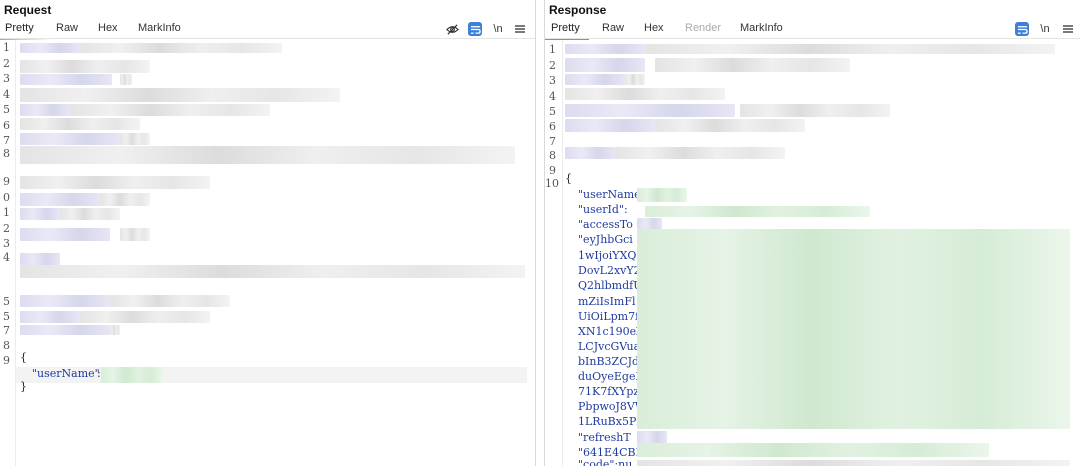 This screenshot has width=1080, height=466. Describe the element at coordinates (603, 209) in the screenshot. I see `json-key-userid: "userId":` at that location.